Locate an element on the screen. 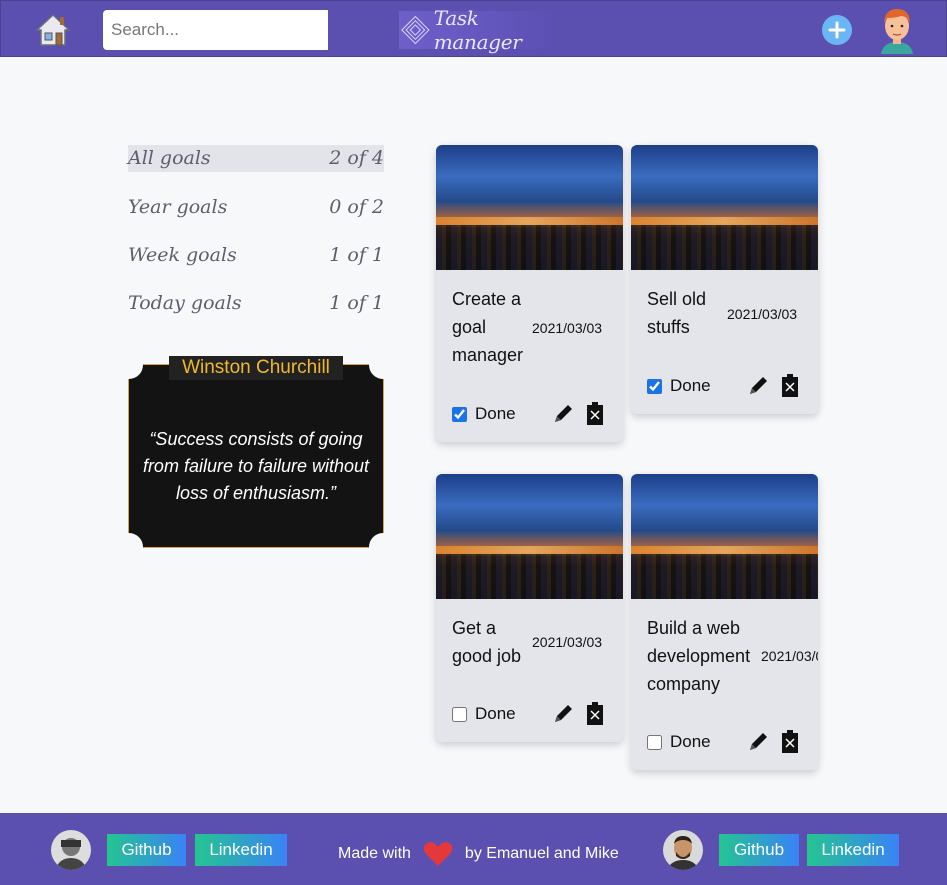 The image size is (947, 885). made-with-label: Made with is located at coordinates (374, 853).